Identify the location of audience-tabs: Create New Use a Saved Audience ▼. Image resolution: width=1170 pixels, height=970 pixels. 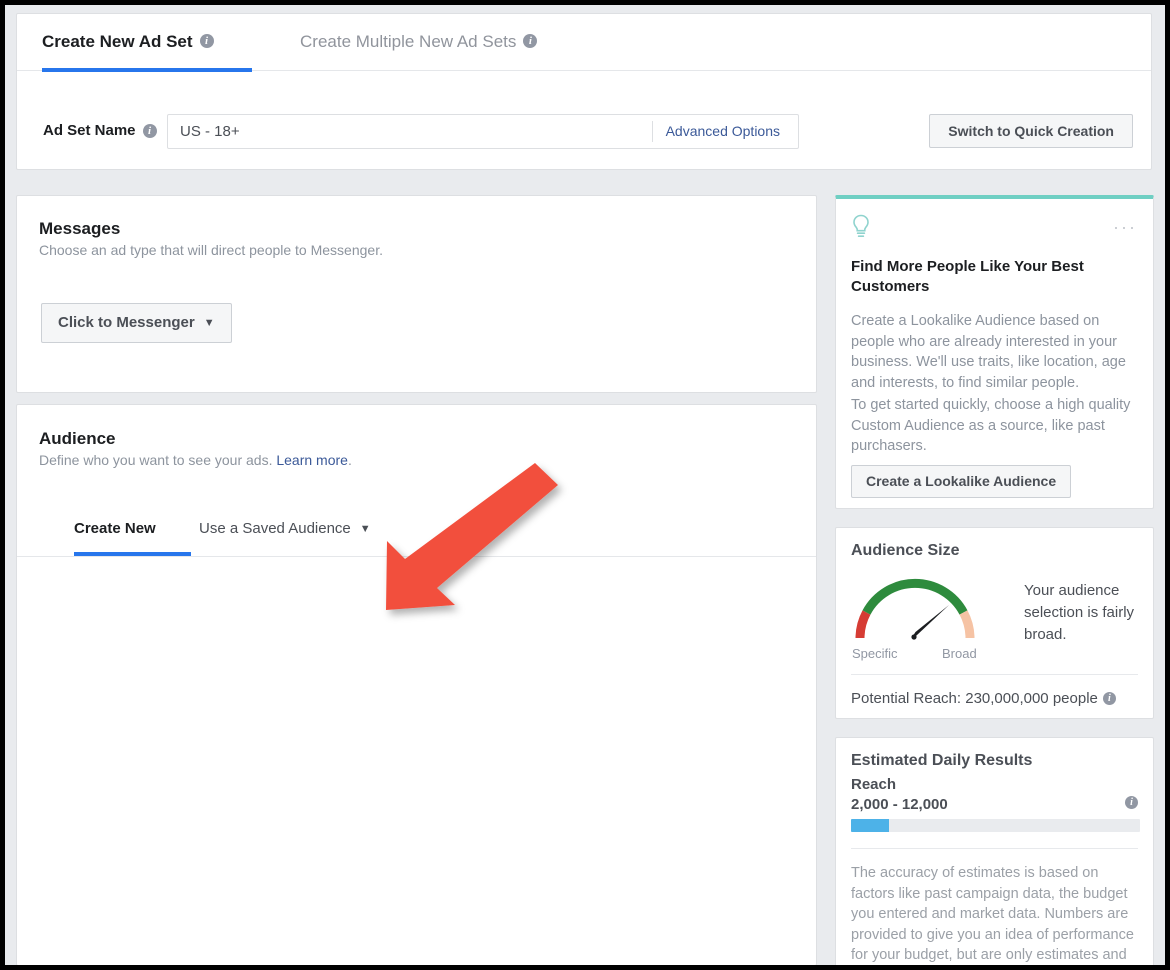
(416, 533).